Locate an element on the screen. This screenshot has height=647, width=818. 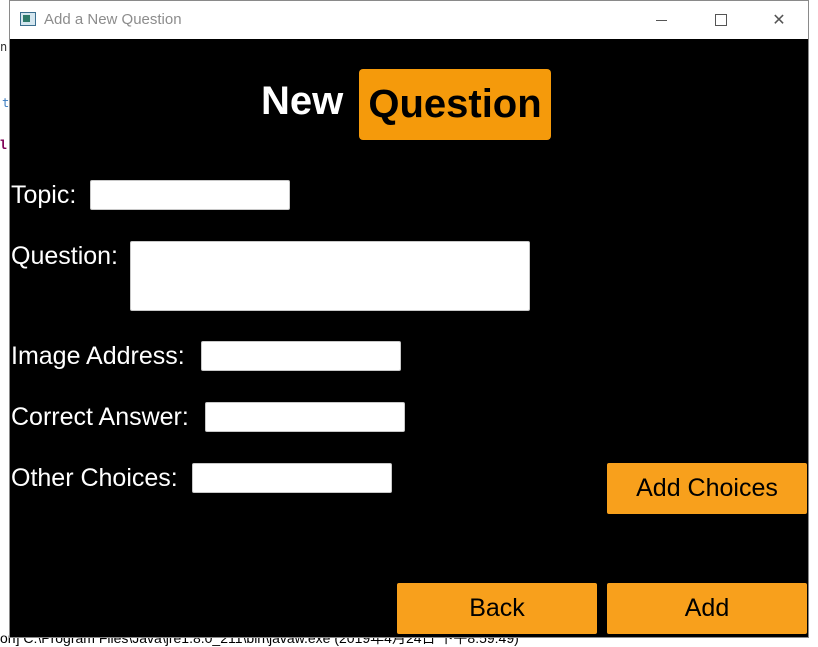
minimize-button is located at coordinates (661, 20).